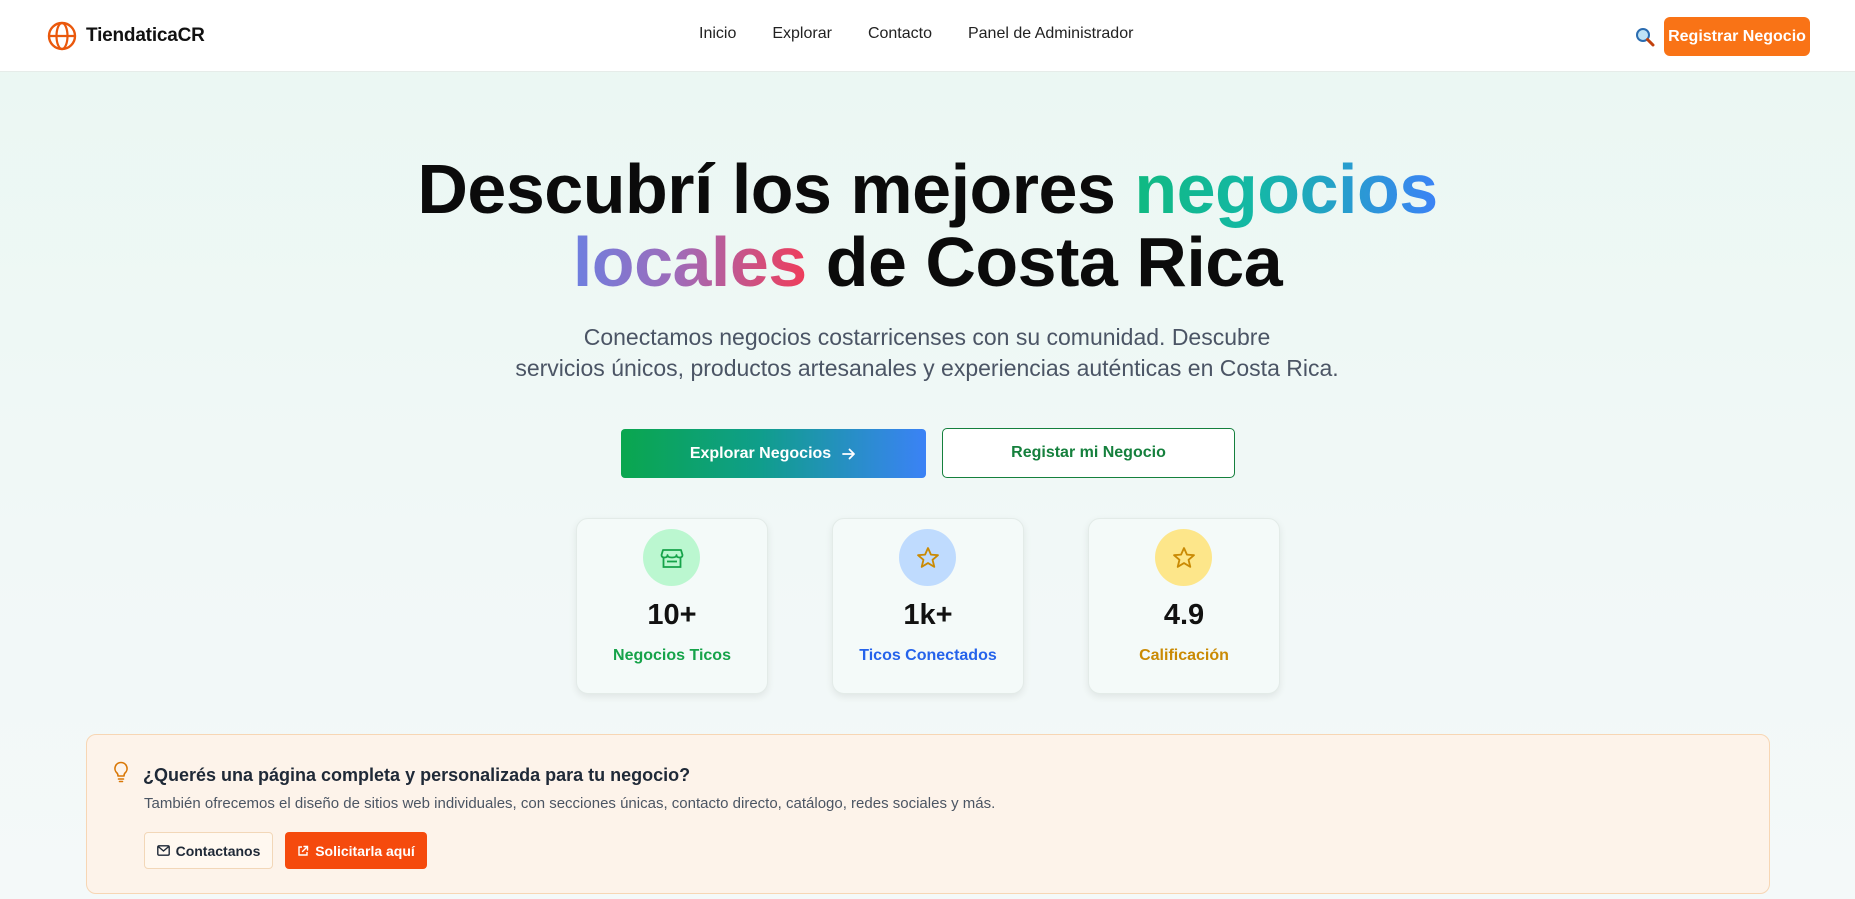 Image resolution: width=1855 pixels, height=899 pixels. I want to click on contact-button: Contactanos, so click(208, 850).